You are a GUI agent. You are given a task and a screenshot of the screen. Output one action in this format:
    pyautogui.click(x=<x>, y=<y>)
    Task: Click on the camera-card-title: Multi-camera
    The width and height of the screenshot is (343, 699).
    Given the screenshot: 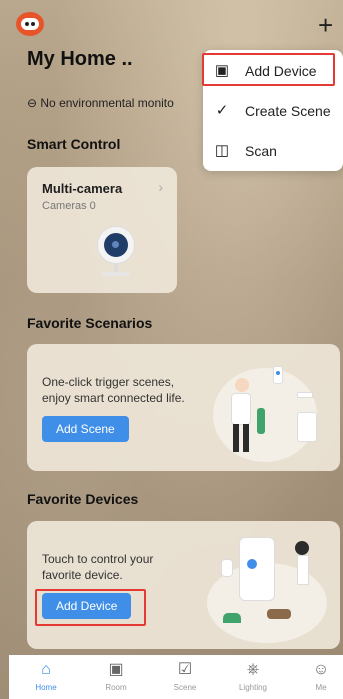 What is the action you would take?
    pyautogui.click(x=82, y=188)
    